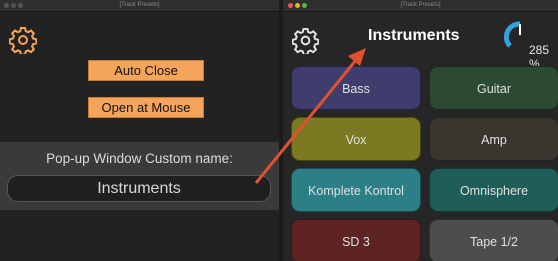 The height and width of the screenshot is (261, 558). What do you see at coordinates (146, 107) in the screenshot?
I see `open-at-mouse-toggle: Open at Mouse` at bounding box center [146, 107].